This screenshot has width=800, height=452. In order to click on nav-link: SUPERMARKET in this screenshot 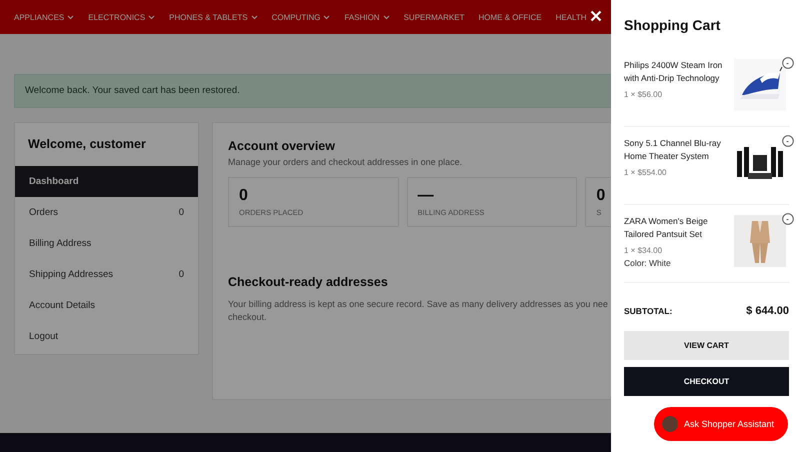, I will do `click(434, 17)`.